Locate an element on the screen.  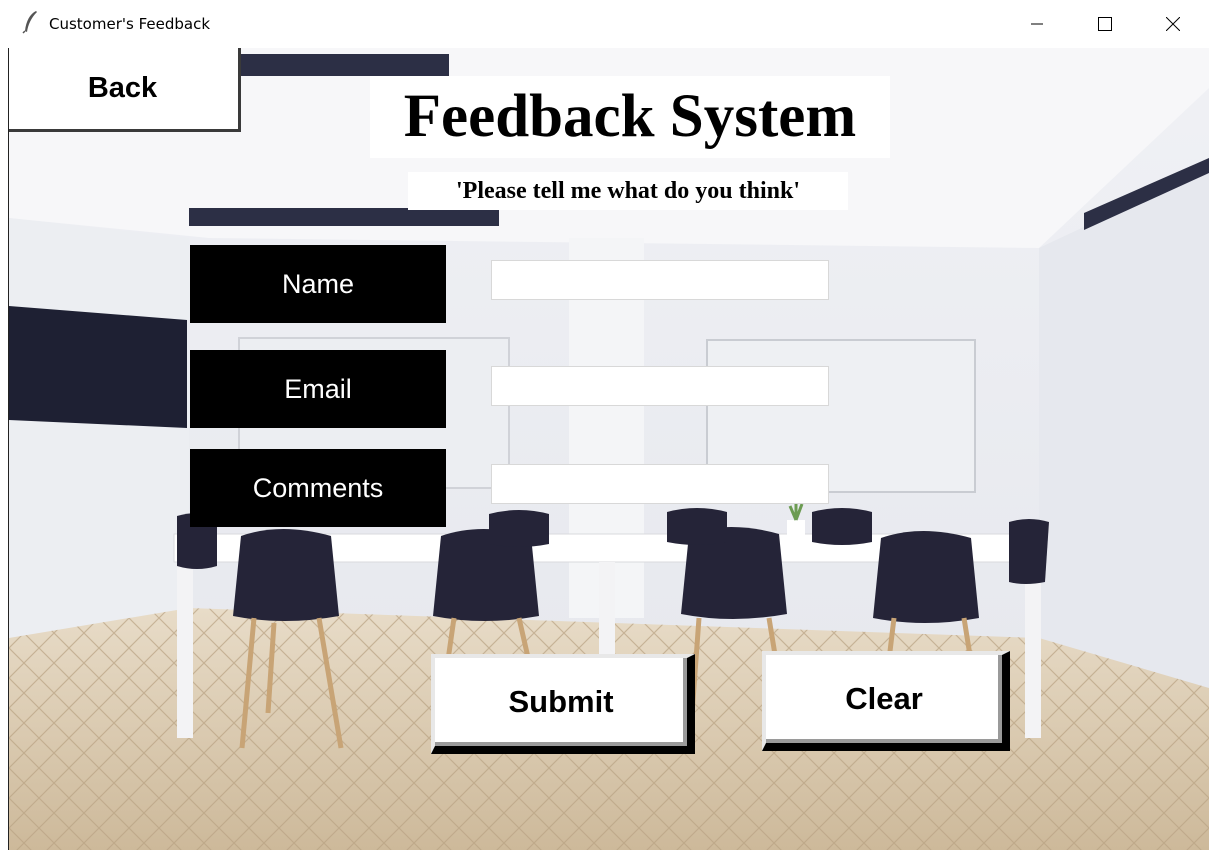
feather-icon is located at coordinates (29, 22).